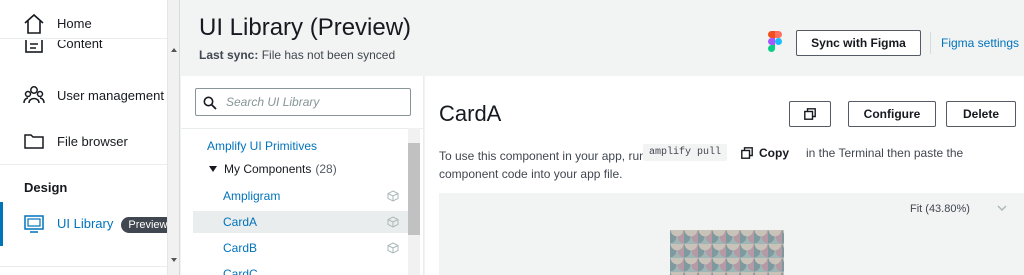 This screenshot has width=1024, height=275. What do you see at coordinates (470, 113) in the screenshot?
I see `component-title: CardA` at bounding box center [470, 113].